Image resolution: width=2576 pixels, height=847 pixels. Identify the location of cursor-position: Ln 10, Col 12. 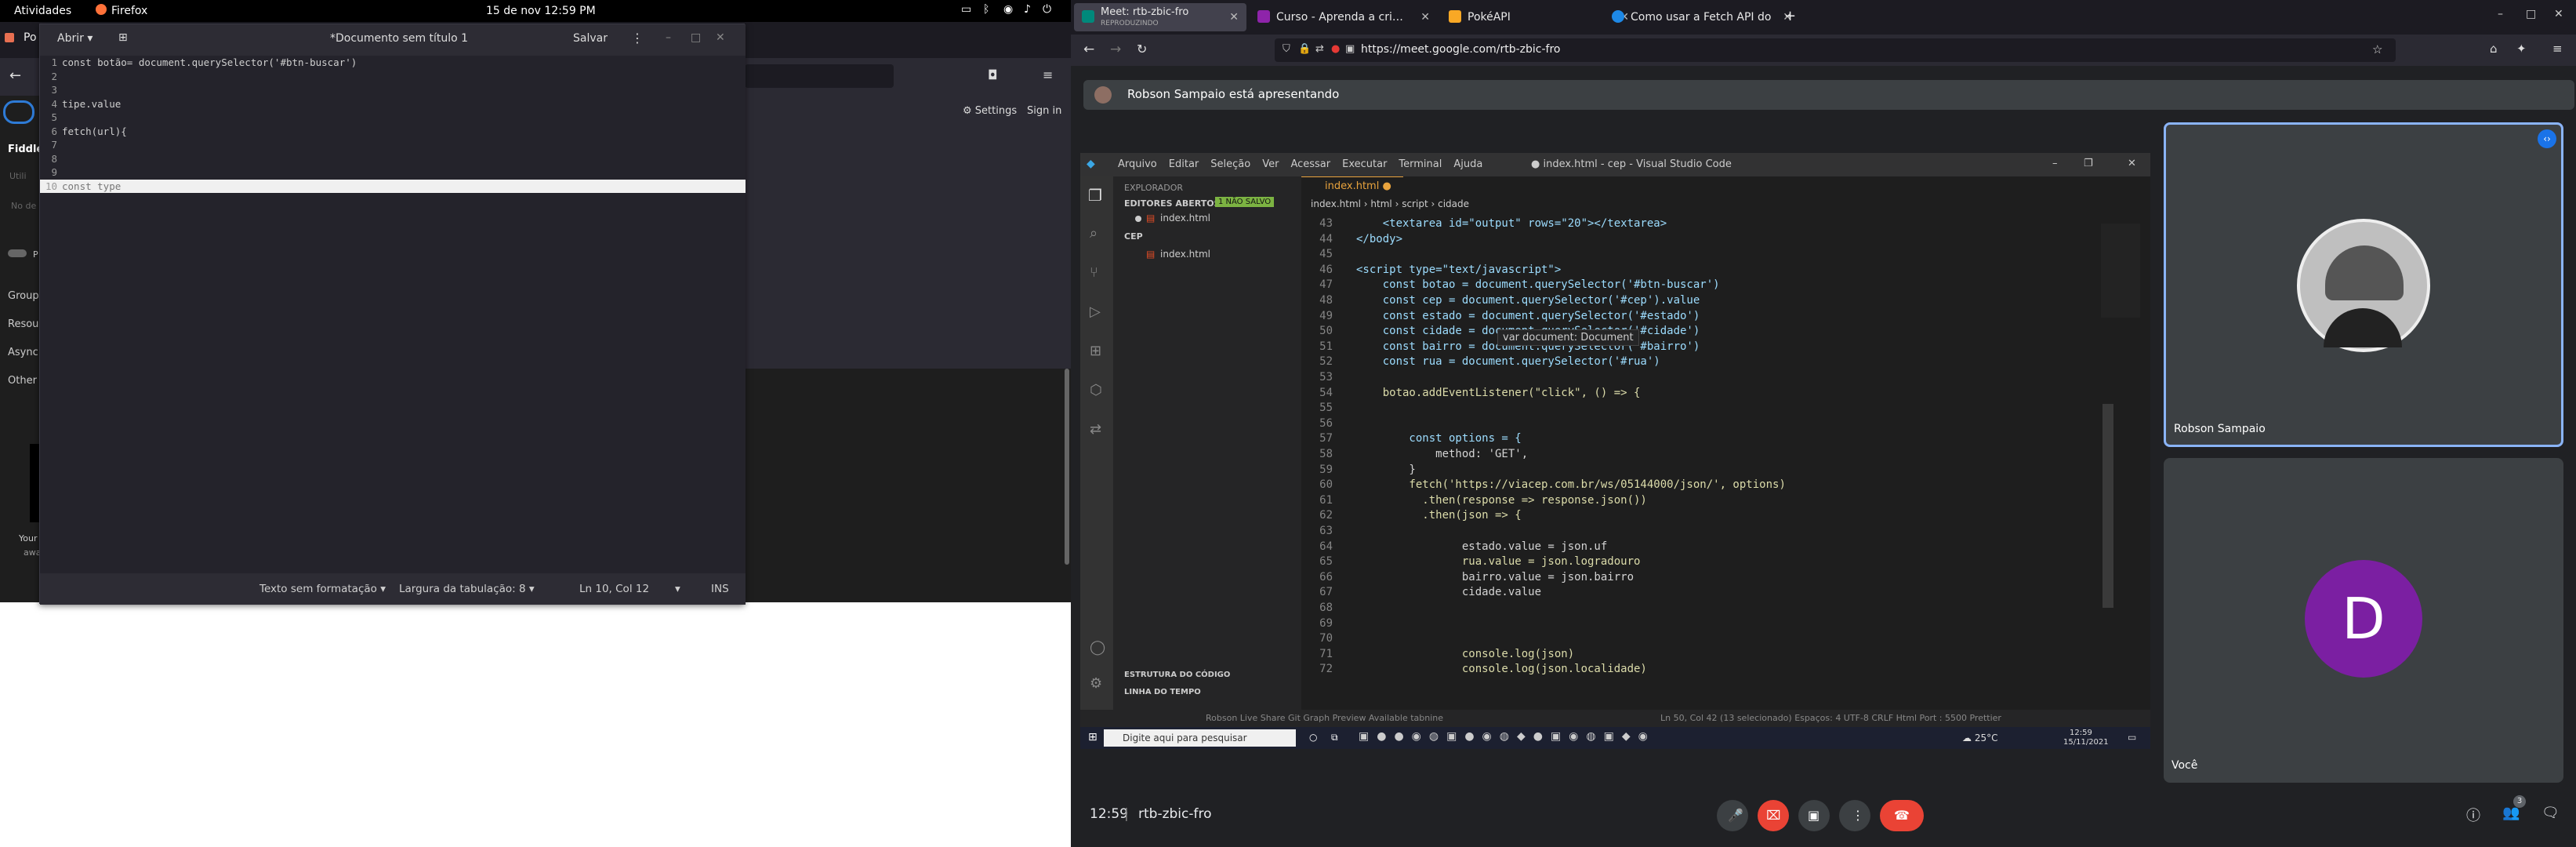
(614, 589).